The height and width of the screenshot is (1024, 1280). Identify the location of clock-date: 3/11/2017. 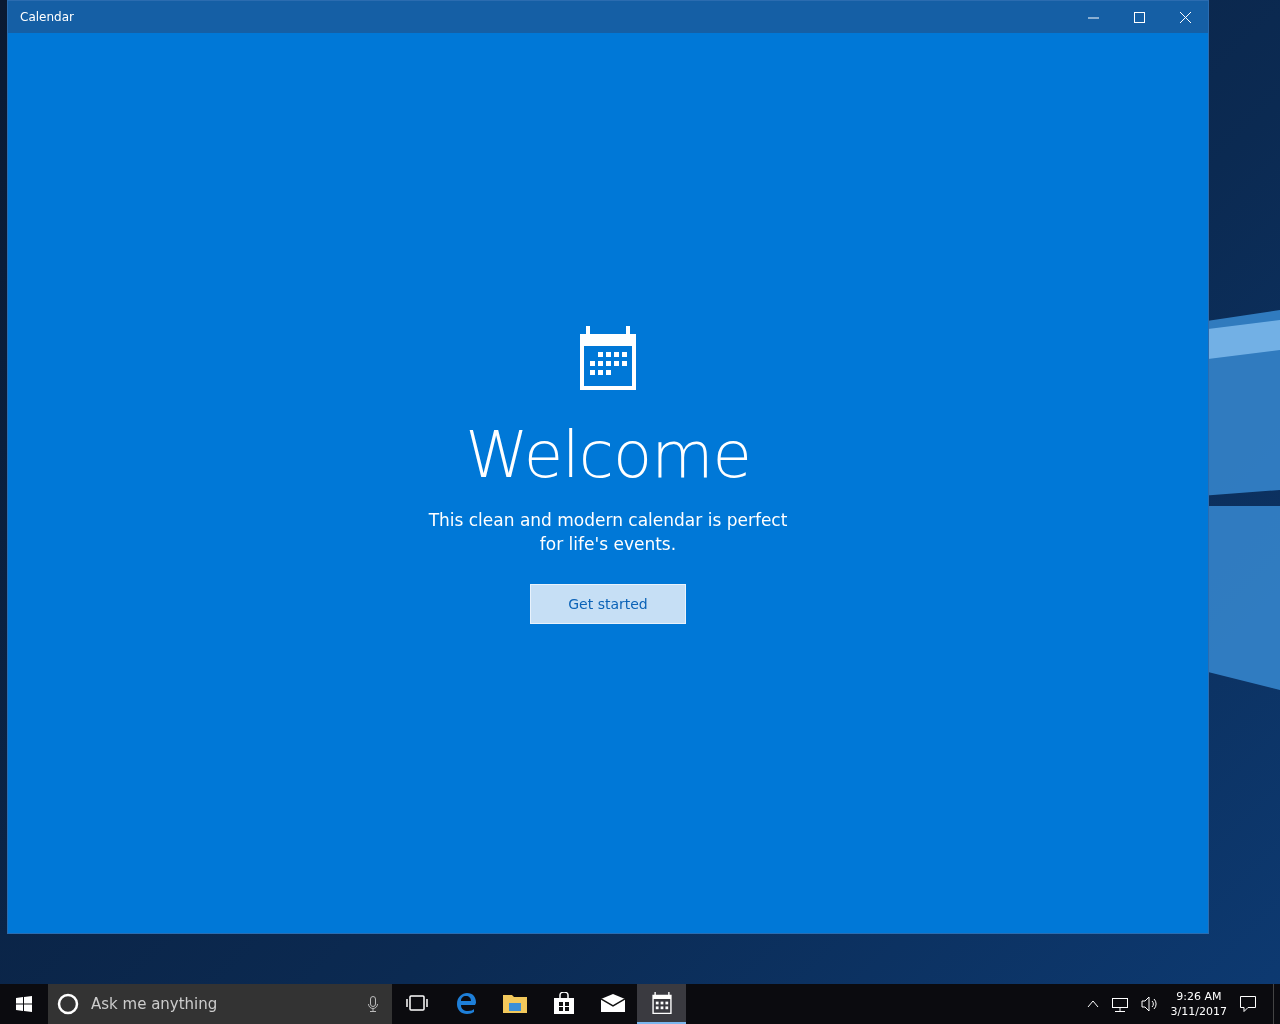
(1198, 1011).